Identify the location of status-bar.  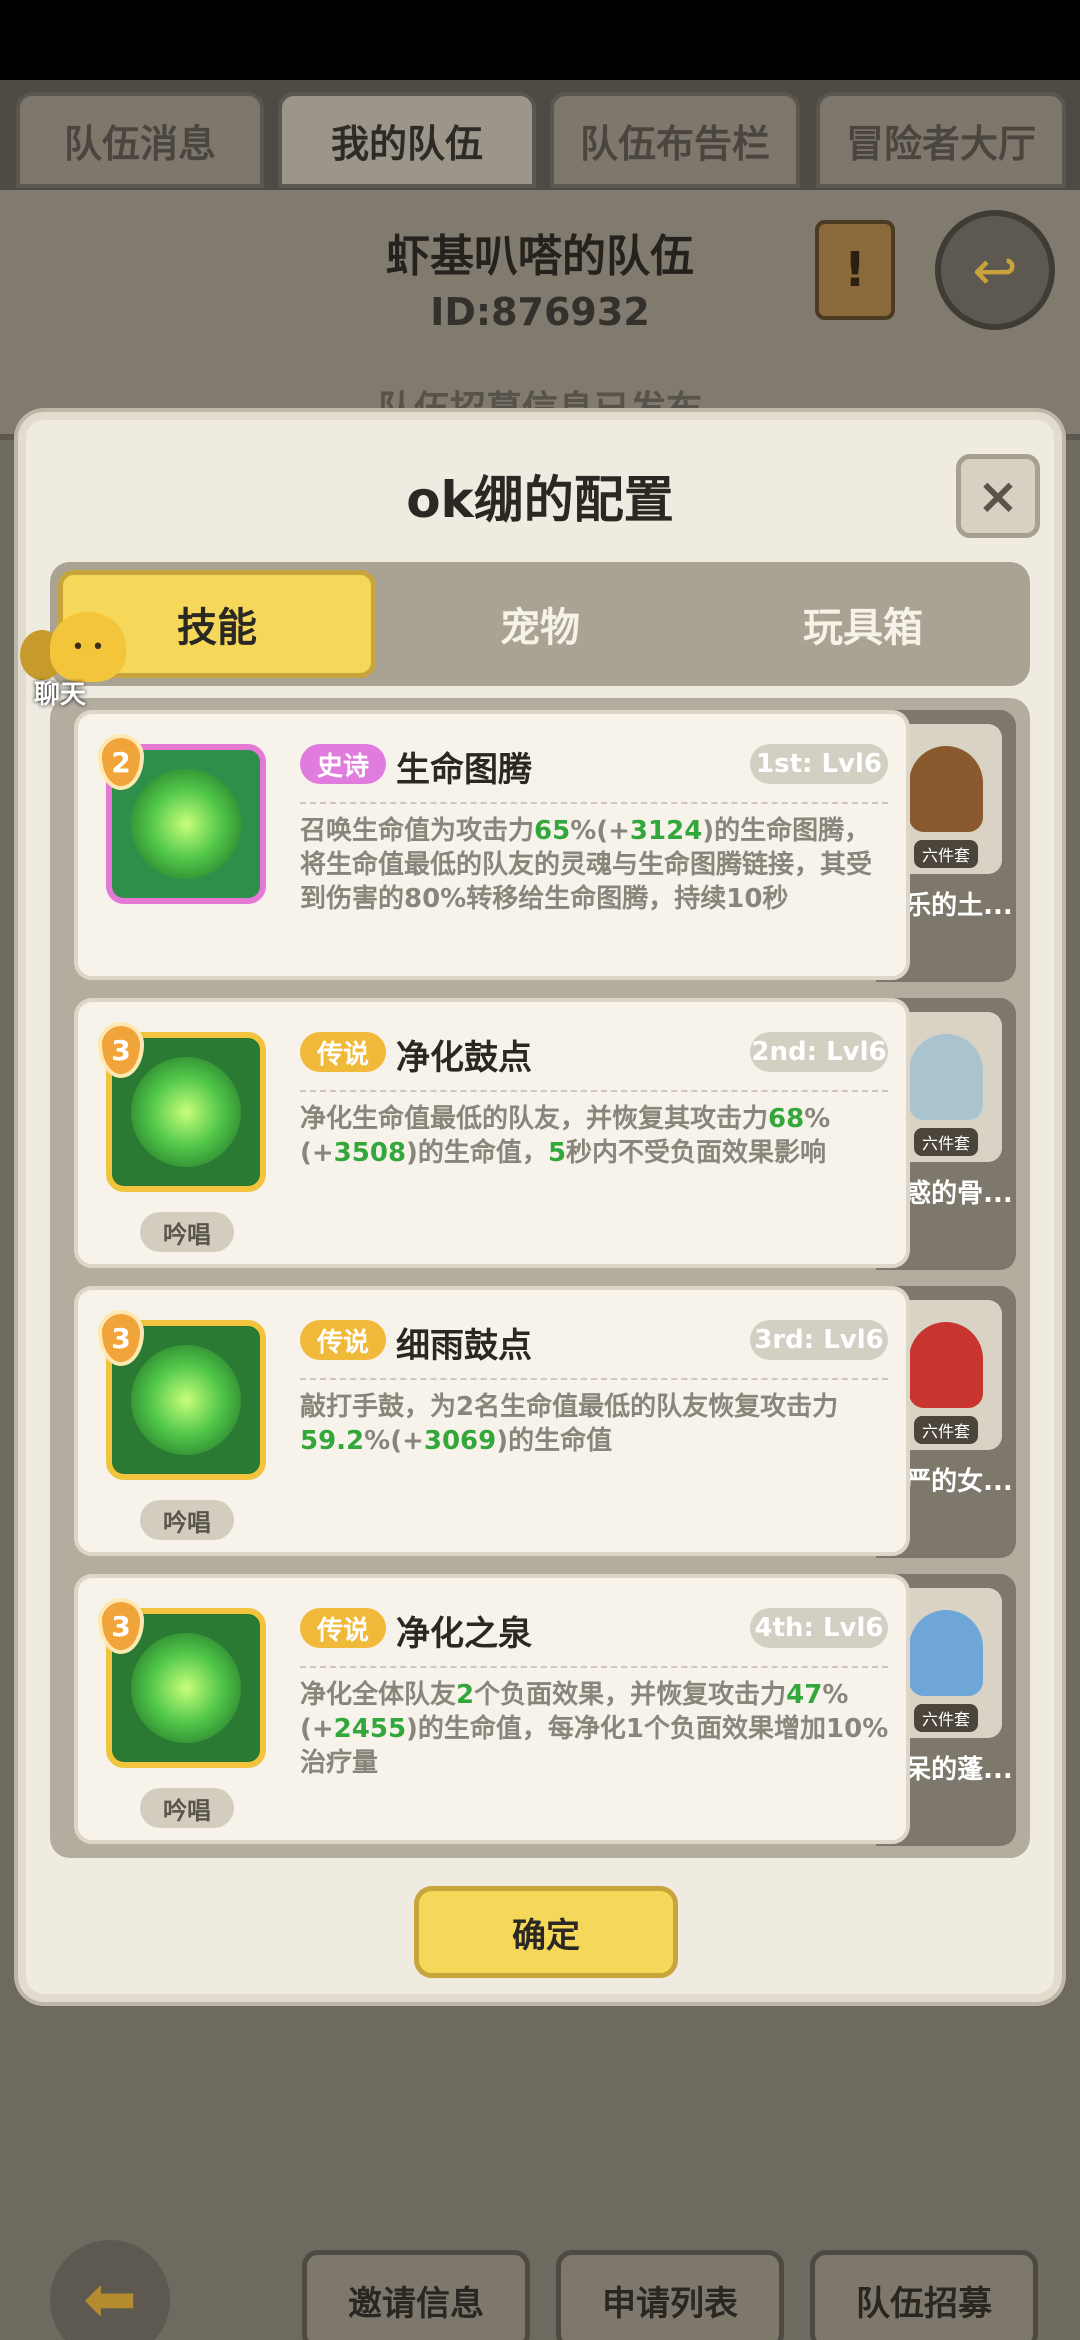
(540, 40).